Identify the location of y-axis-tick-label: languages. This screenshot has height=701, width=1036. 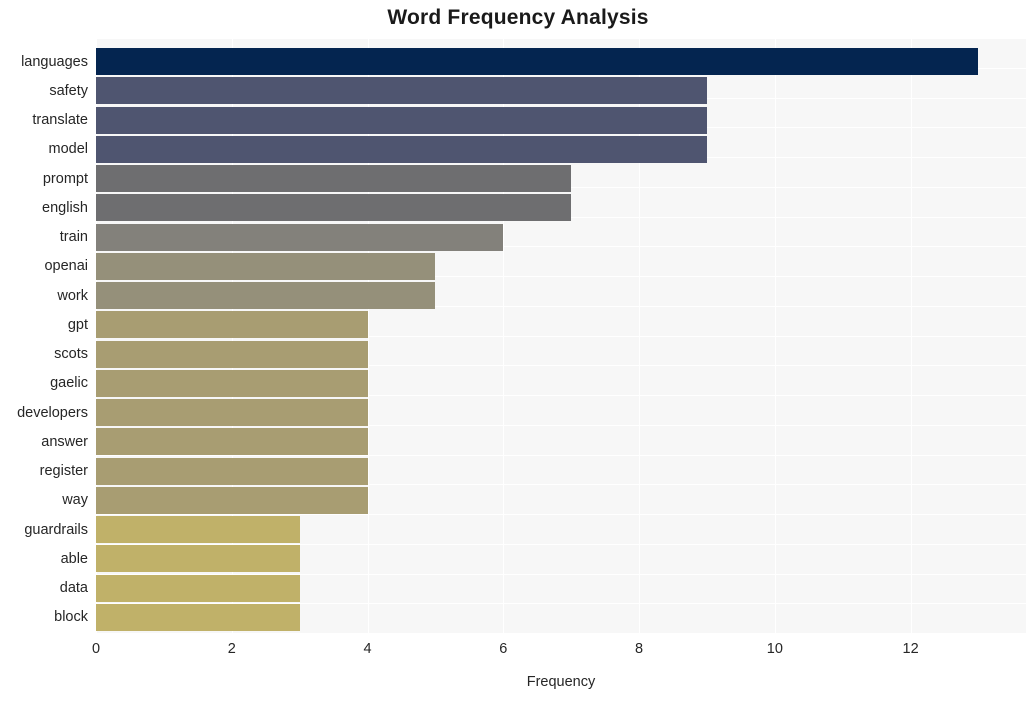
(54, 61).